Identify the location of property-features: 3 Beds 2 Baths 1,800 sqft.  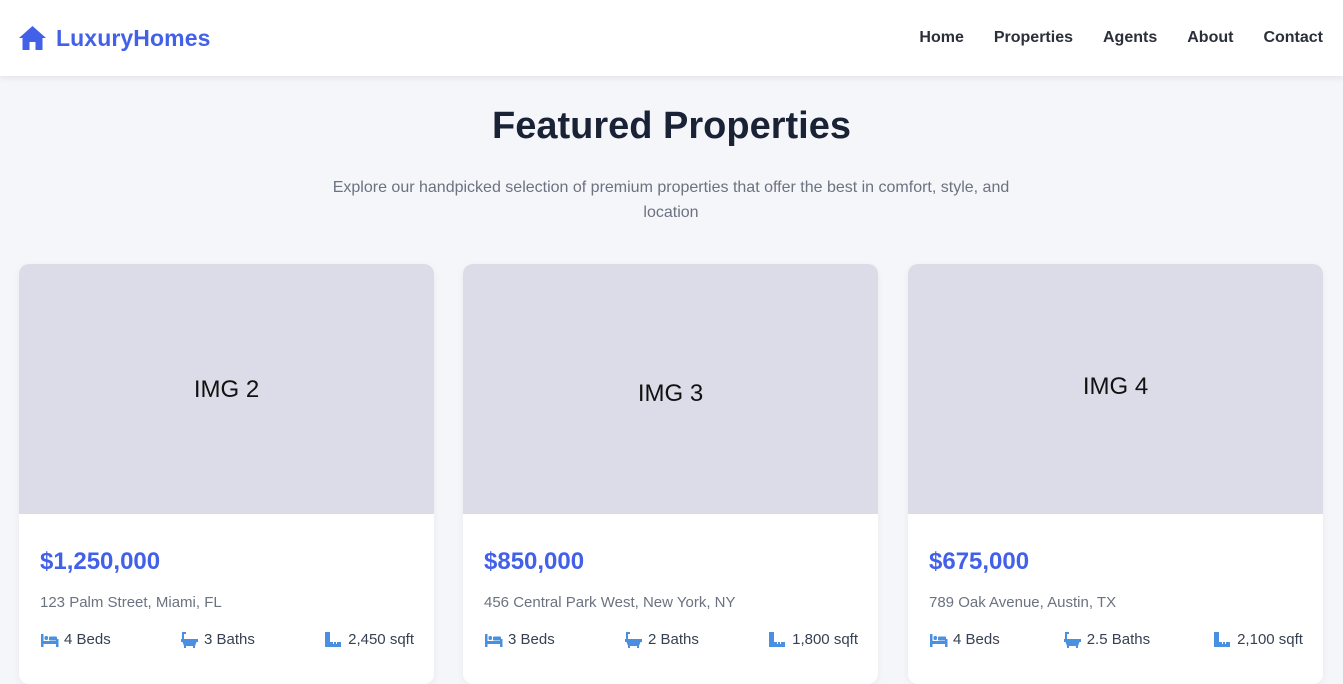
(671, 639).